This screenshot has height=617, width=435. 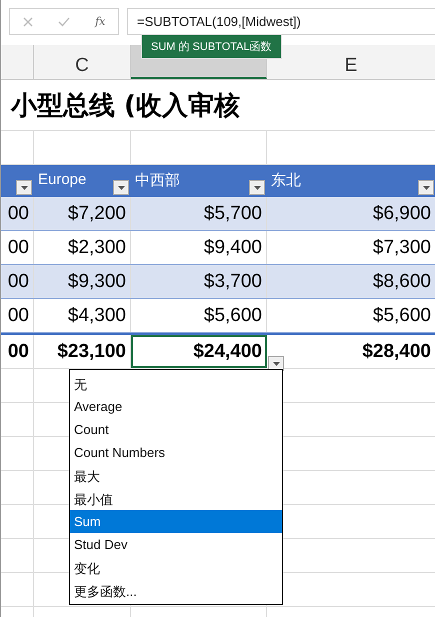 I want to click on menu-item: Count Numbers, so click(x=176, y=452).